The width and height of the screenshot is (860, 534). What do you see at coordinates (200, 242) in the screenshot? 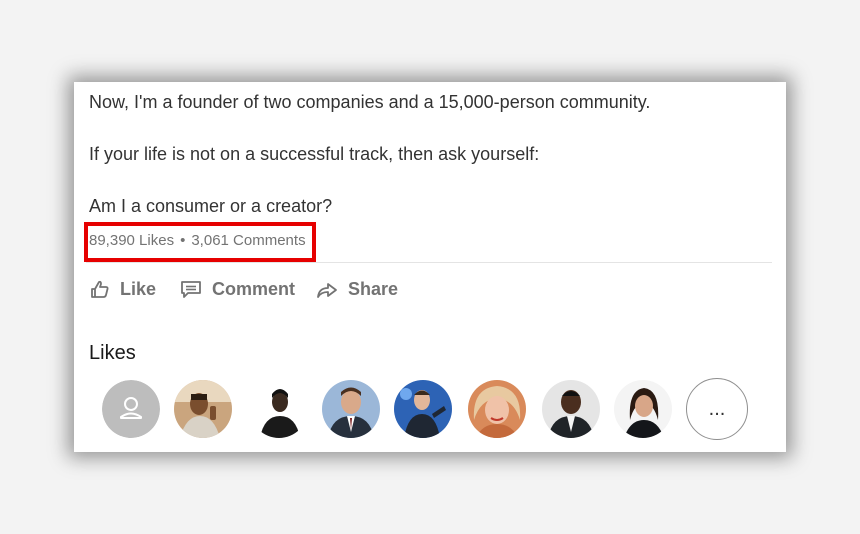
I see `highlight-box` at bounding box center [200, 242].